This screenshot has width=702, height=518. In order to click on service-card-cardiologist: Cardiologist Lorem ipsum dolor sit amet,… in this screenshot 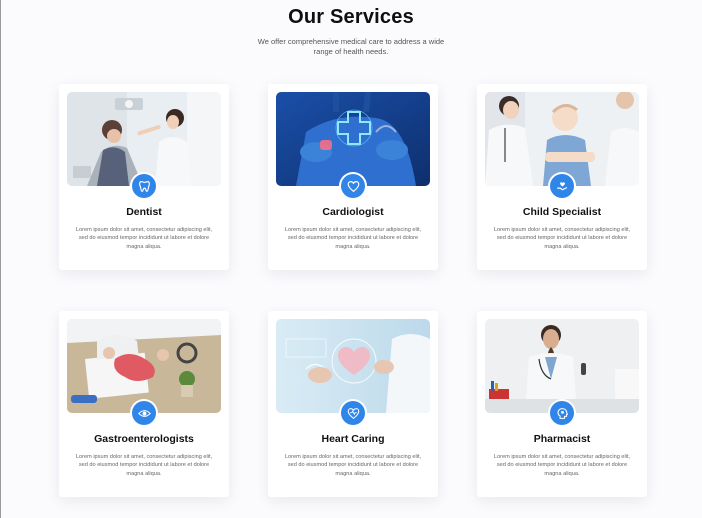, I will do `click(353, 177)`.